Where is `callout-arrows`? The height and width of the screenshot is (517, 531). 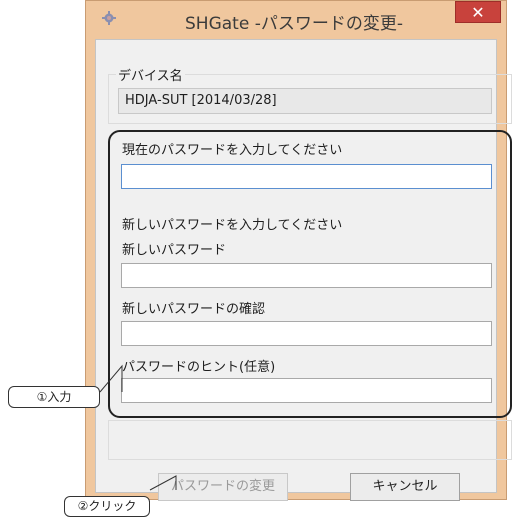
callout-arrows is located at coordinates (138, 427).